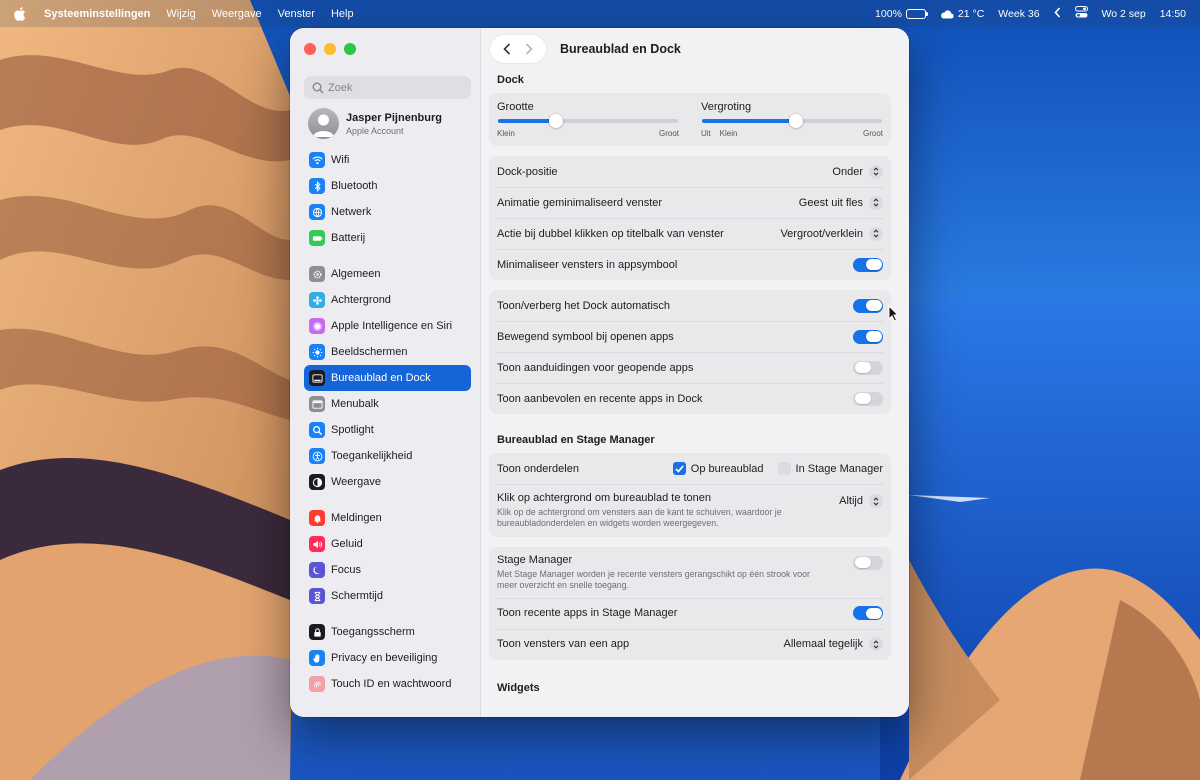 Image resolution: width=1200 pixels, height=780 pixels. Describe the element at coordinates (394, 123) in the screenshot. I see `apple-account: Jasper Pijnenburg Apple Account` at that location.